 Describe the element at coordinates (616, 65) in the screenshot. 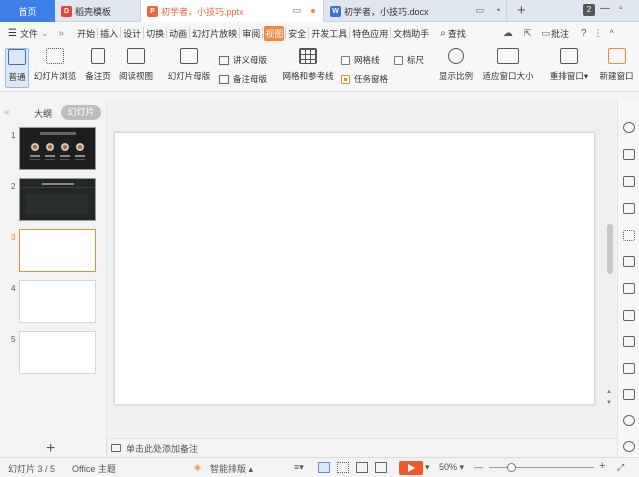

I see `new-window-button: 新建窗口` at that location.